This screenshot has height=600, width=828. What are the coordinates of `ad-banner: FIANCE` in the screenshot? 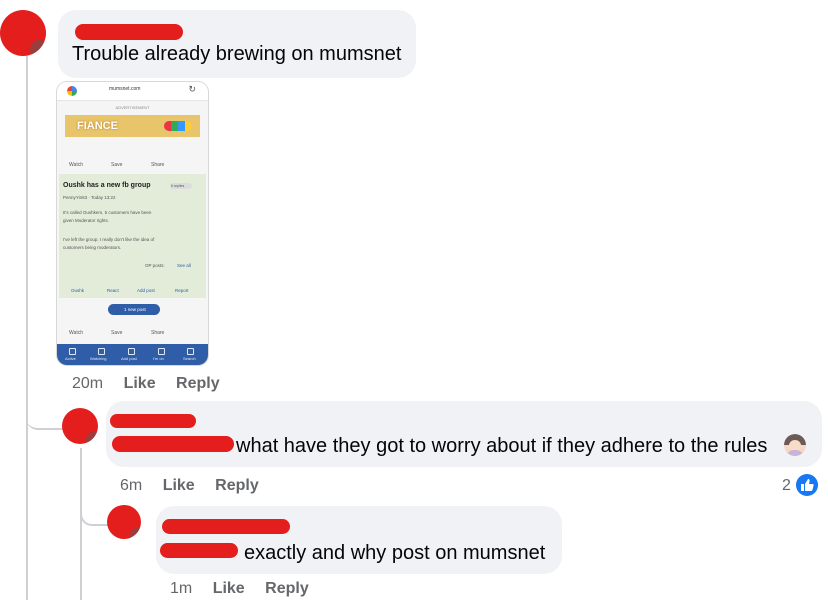 It's located at (132, 126).